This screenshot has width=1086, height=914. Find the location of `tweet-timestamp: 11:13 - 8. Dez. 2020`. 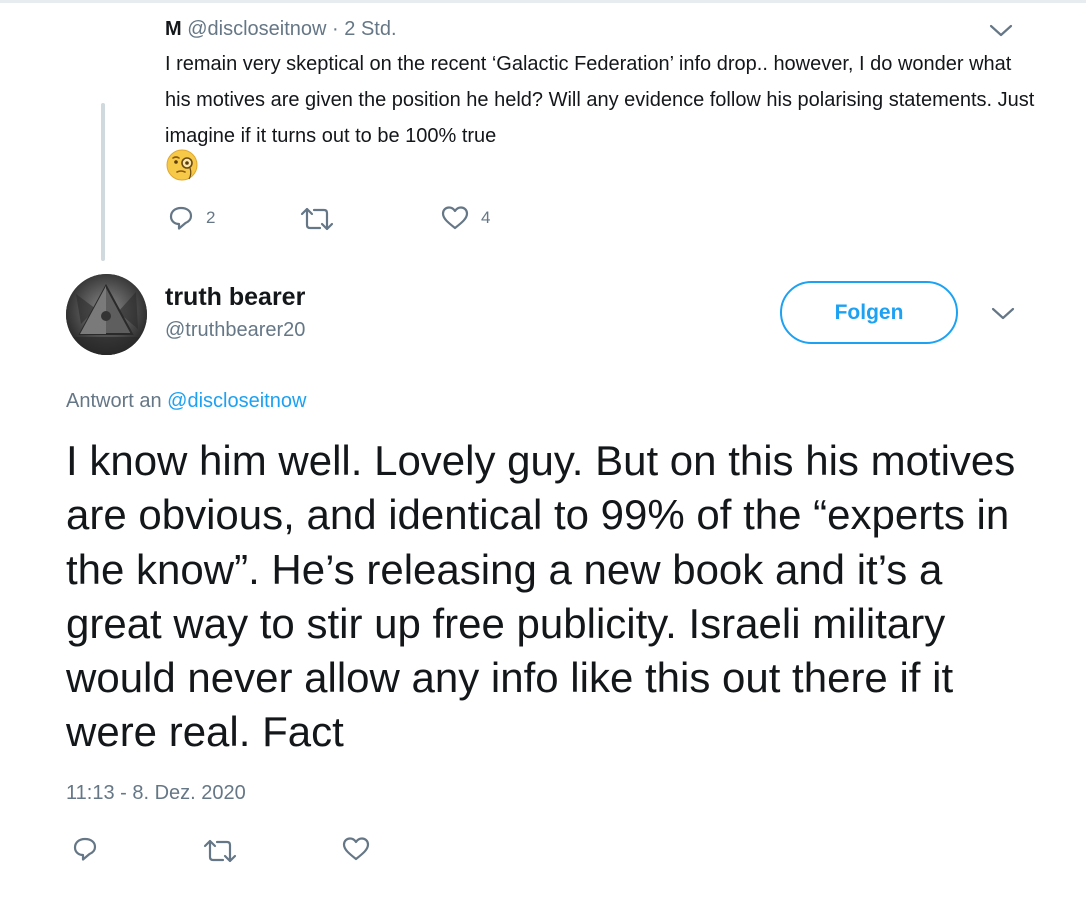

tweet-timestamp: 11:13 - 8. Dez. 2020 is located at coordinates (156, 793).